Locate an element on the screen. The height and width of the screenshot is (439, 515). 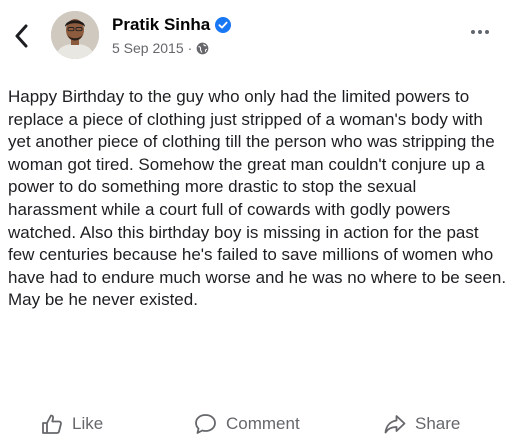
profile-photo is located at coordinates (75, 35).